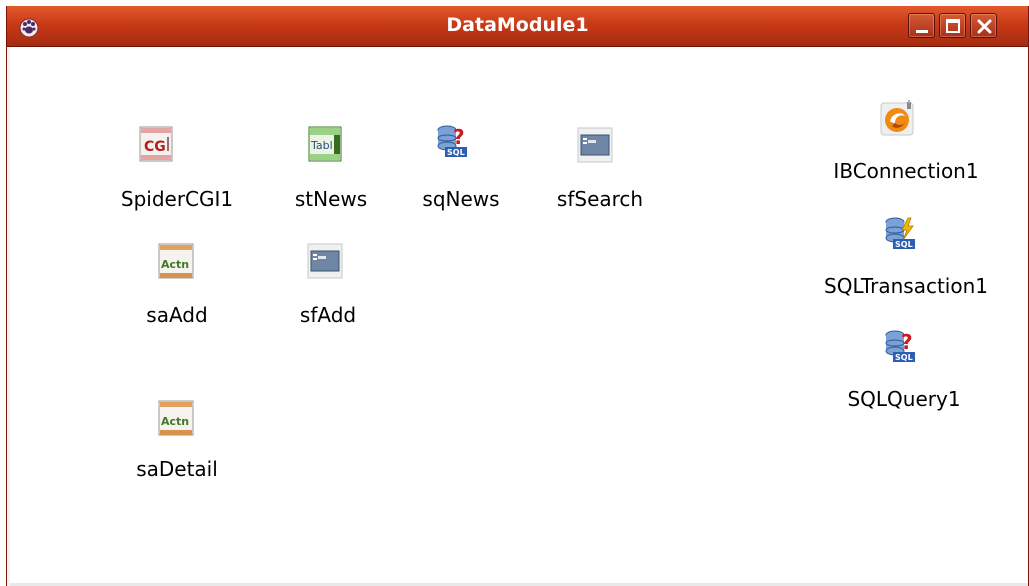 The width and height of the screenshot is (1029, 586). What do you see at coordinates (906, 171) in the screenshot?
I see `component-label: IBConnection1` at bounding box center [906, 171].